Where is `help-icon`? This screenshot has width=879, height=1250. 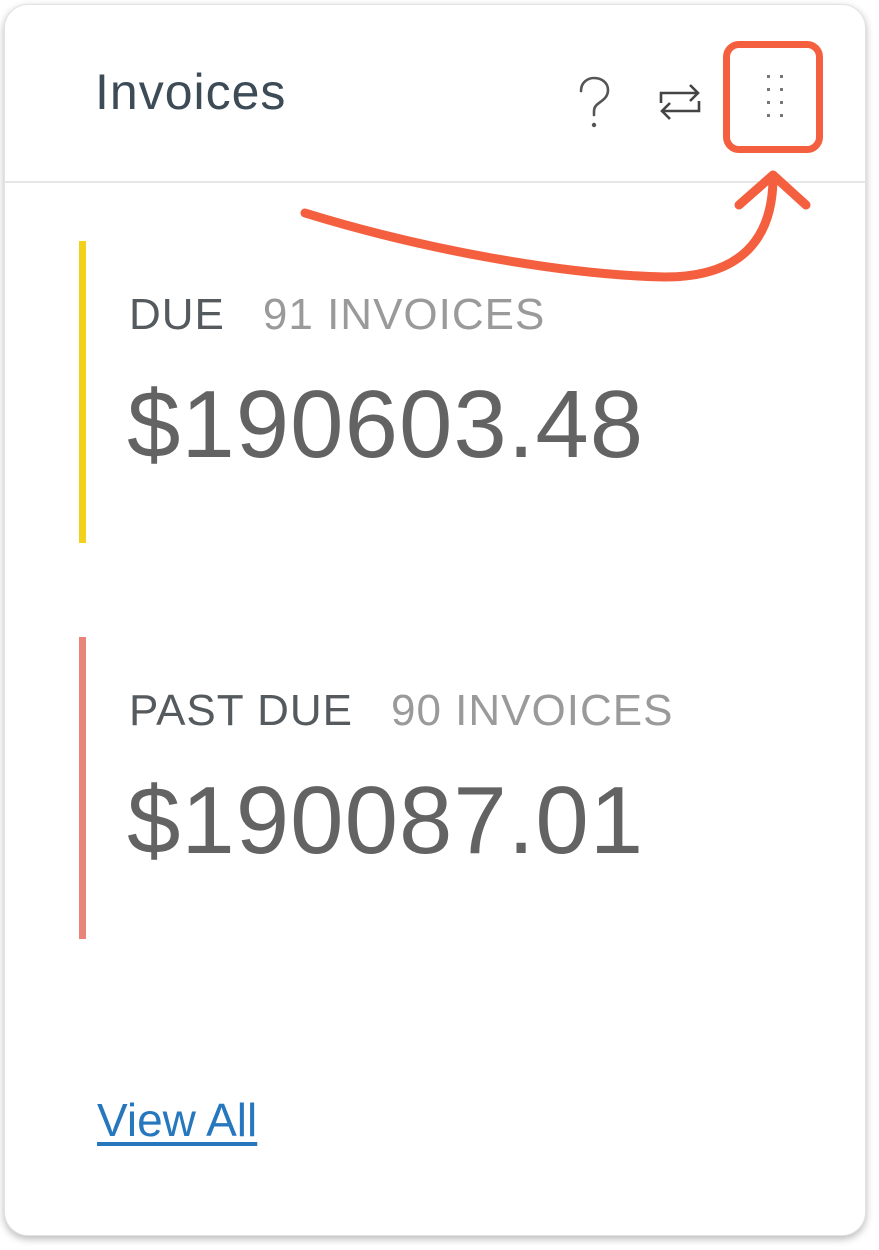 help-icon is located at coordinates (594, 103).